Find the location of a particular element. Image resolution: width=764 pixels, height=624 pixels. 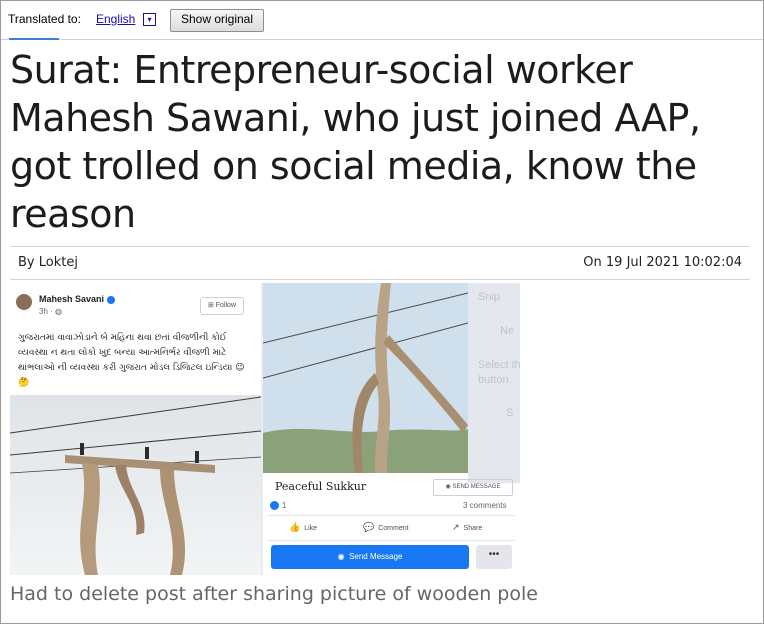

like-action-label: Like is located at coordinates (311, 528).